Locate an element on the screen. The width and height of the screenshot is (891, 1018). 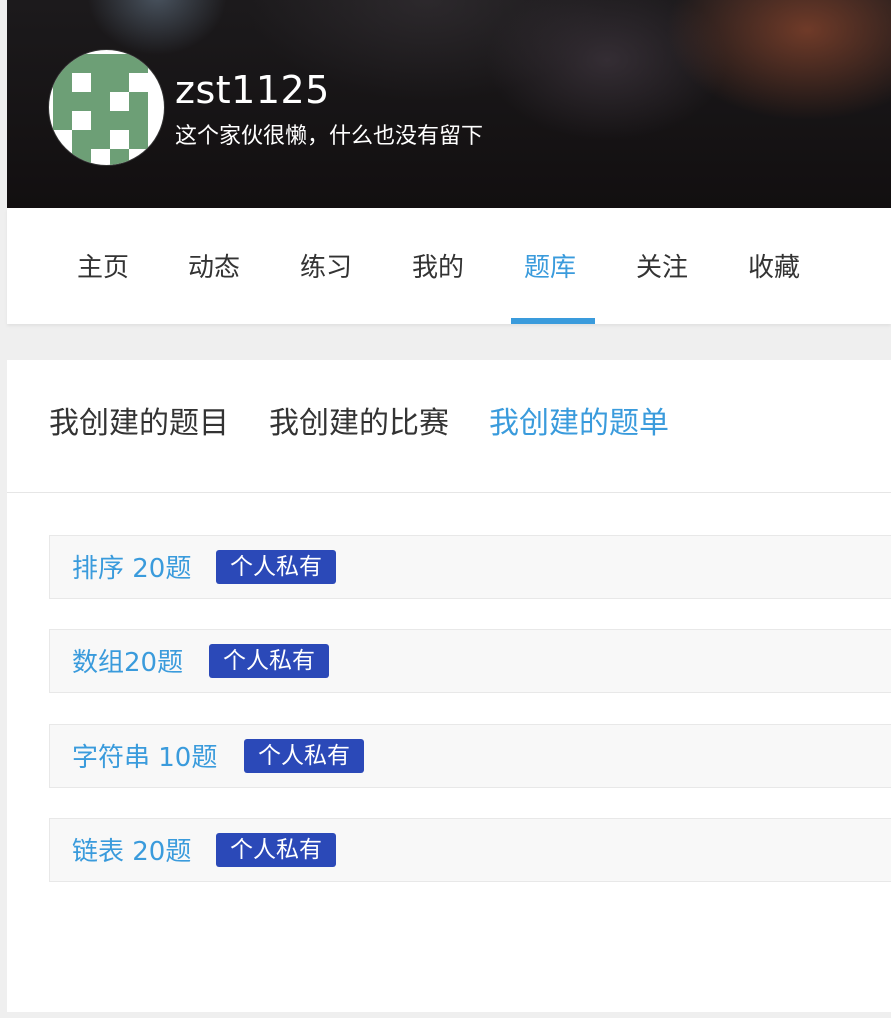
problem-list-title: 数组20题 is located at coordinates (127, 663).